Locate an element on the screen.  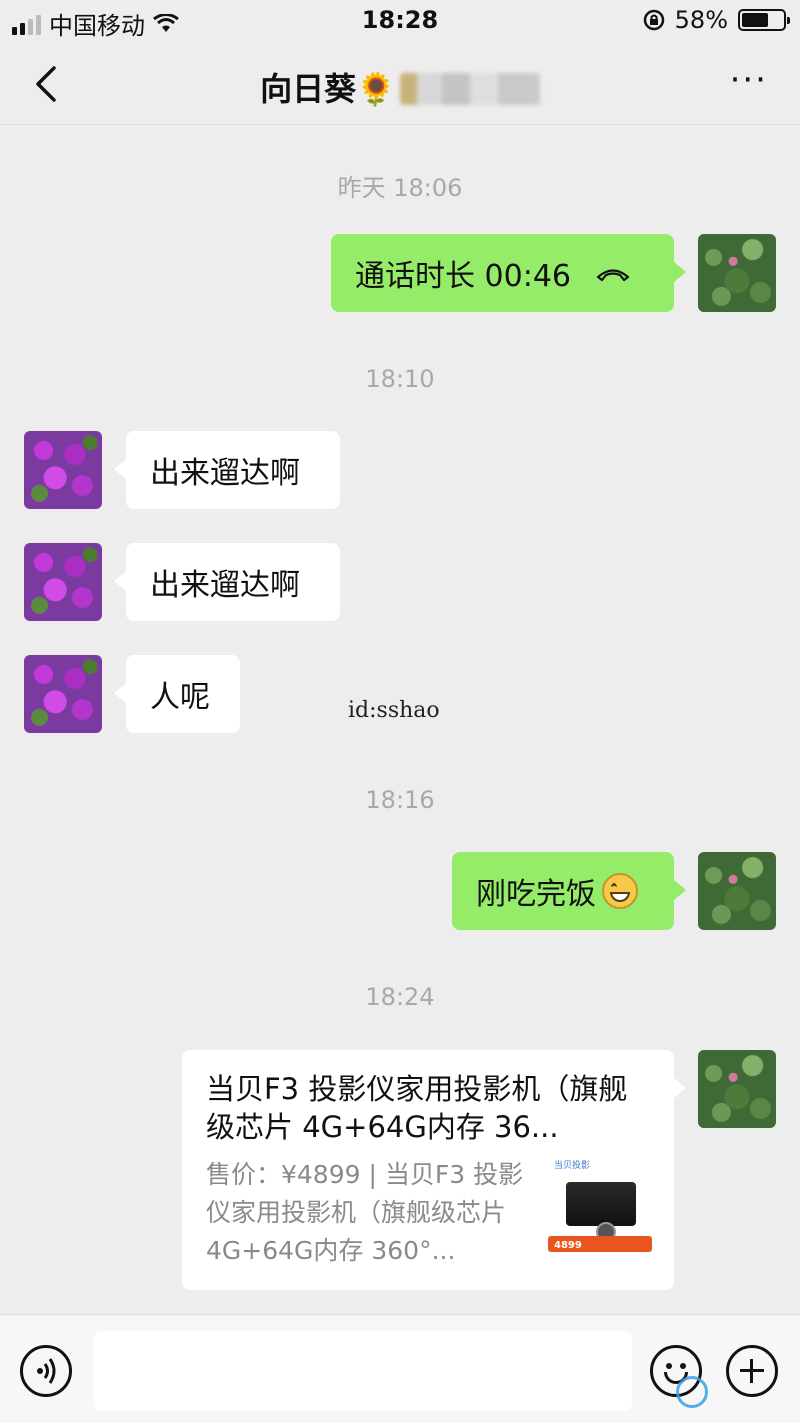
message-bubble: 人呢 is located at coordinates (177, 694).